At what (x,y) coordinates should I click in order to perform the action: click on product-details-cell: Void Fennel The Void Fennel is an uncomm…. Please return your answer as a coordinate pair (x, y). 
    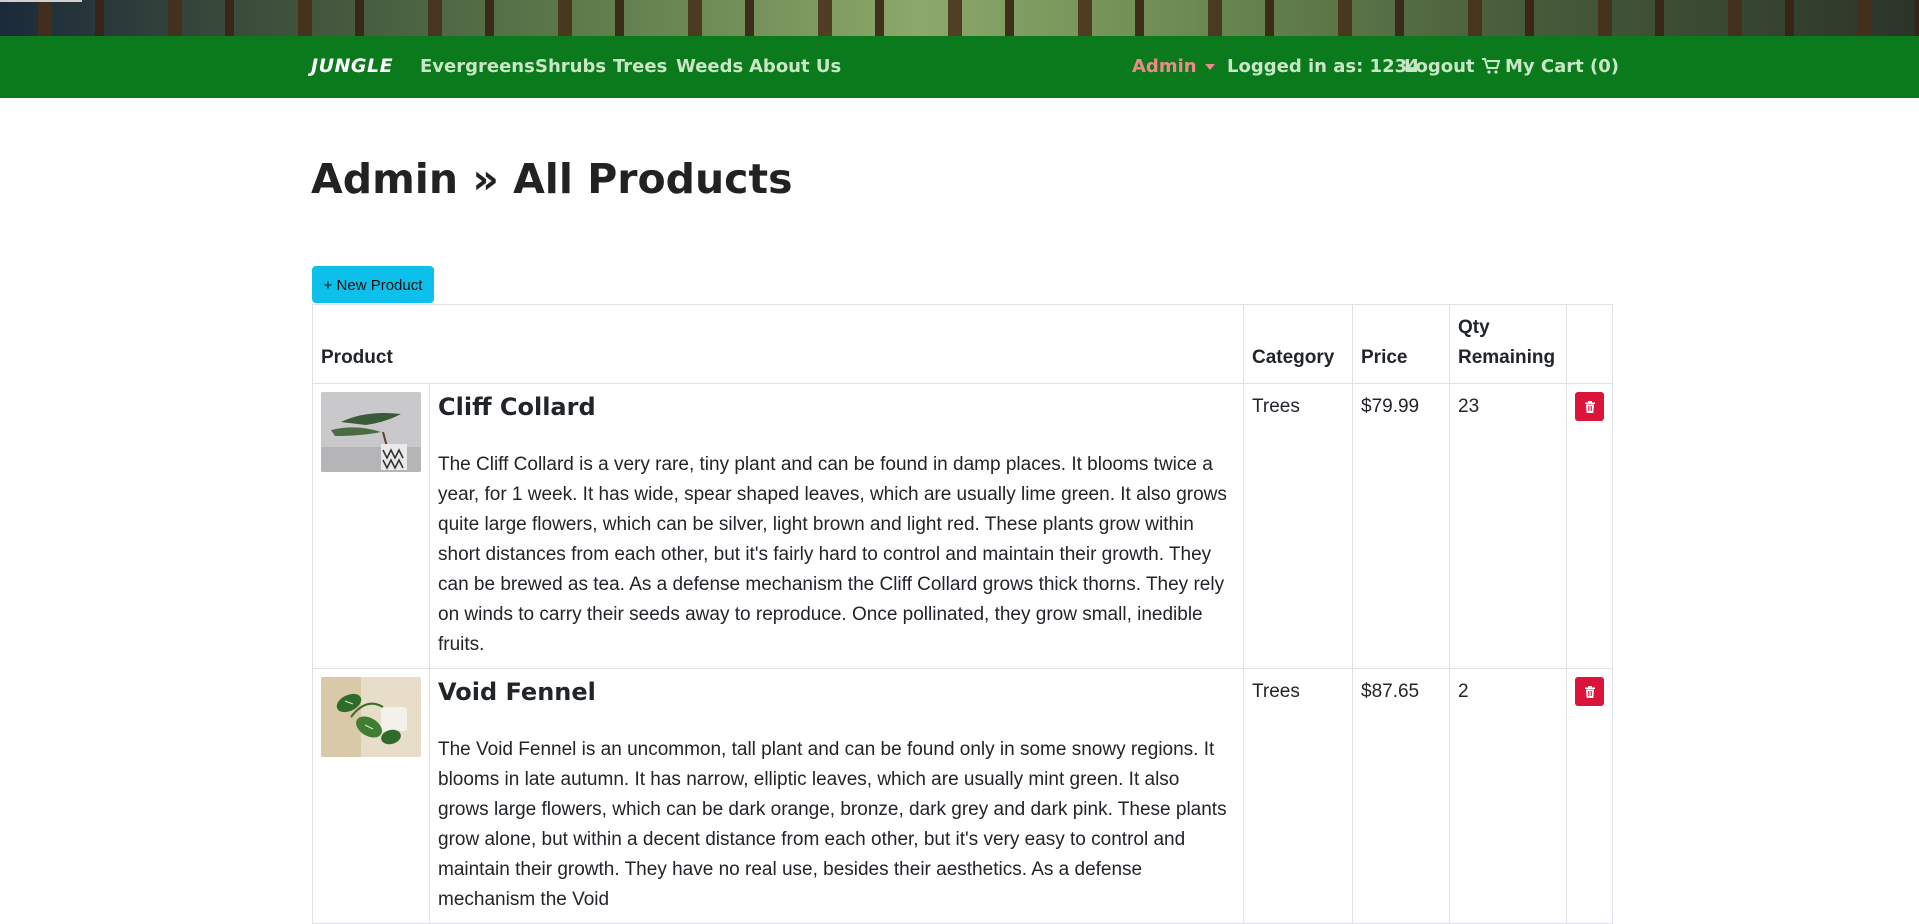
    Looking at the image, I should click on (836, 796).